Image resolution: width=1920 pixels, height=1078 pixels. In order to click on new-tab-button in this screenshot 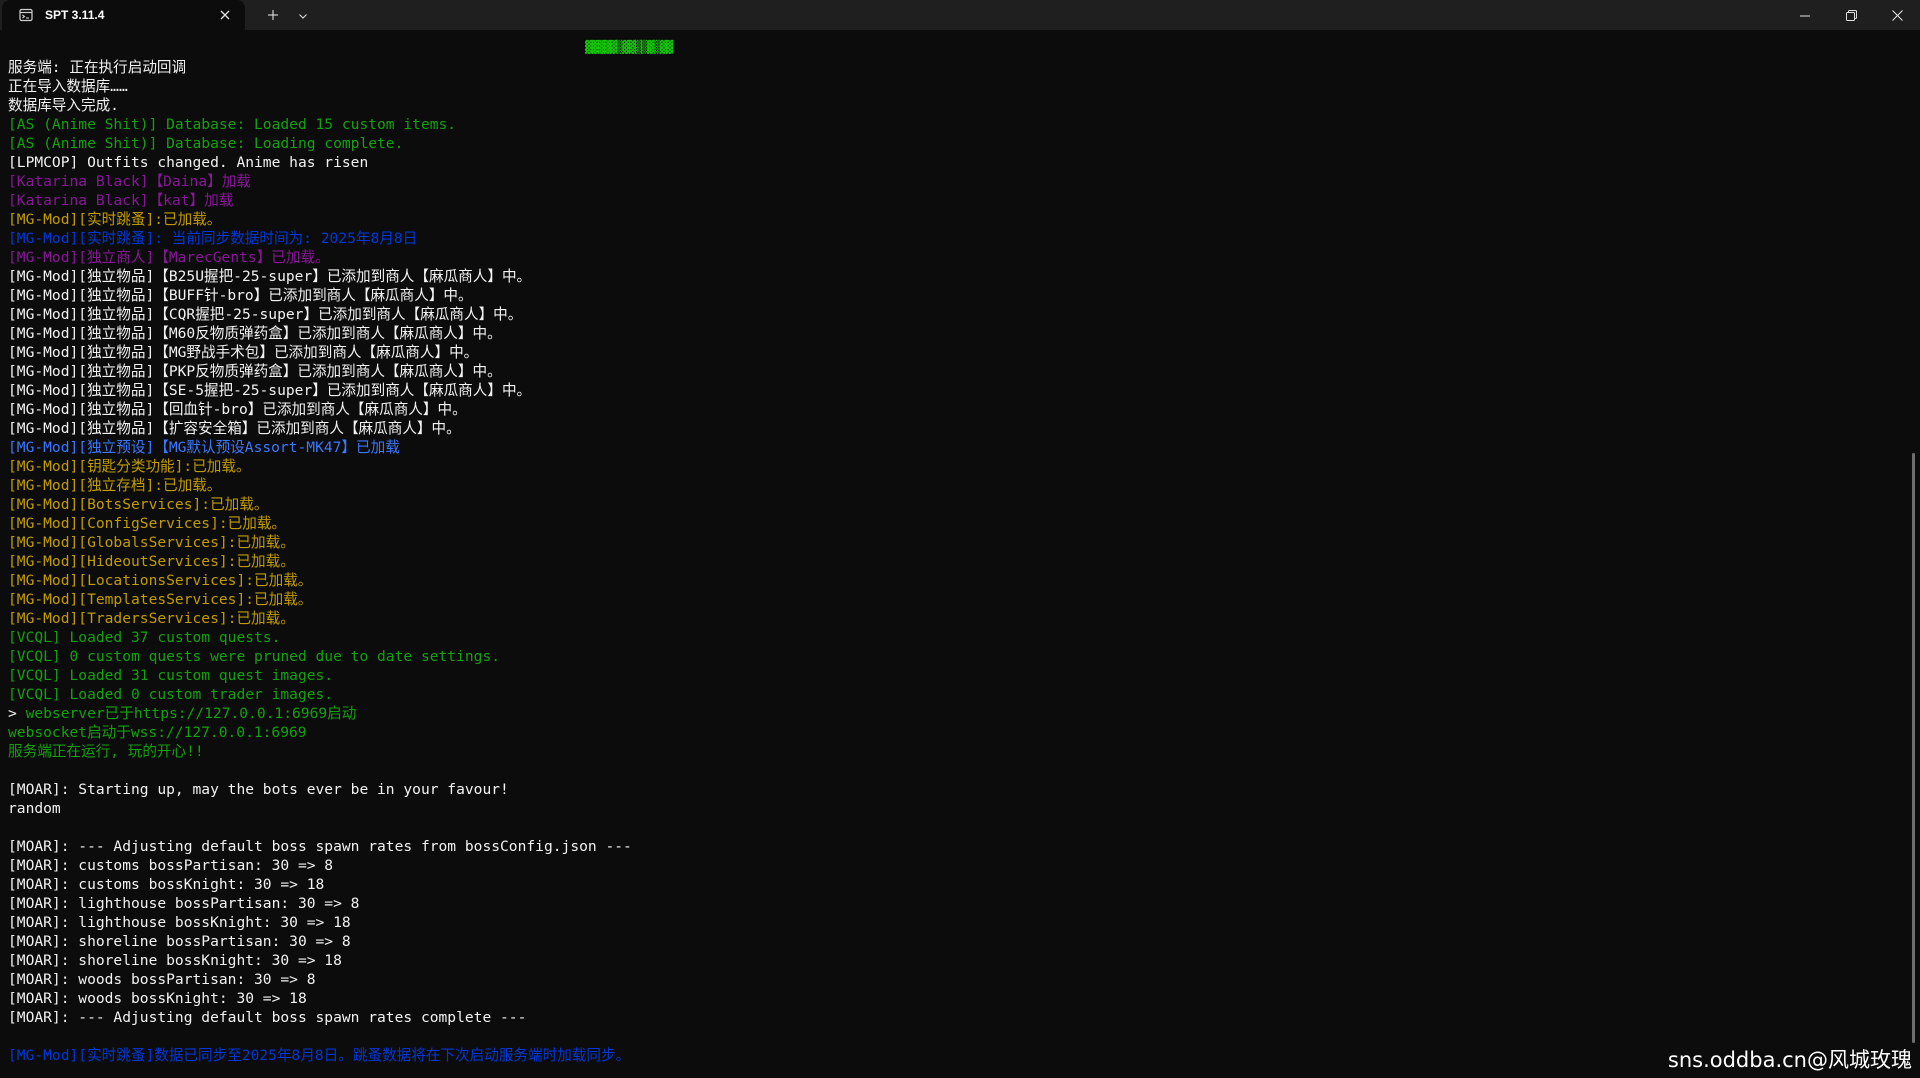, I will do `click(273, 15)`.